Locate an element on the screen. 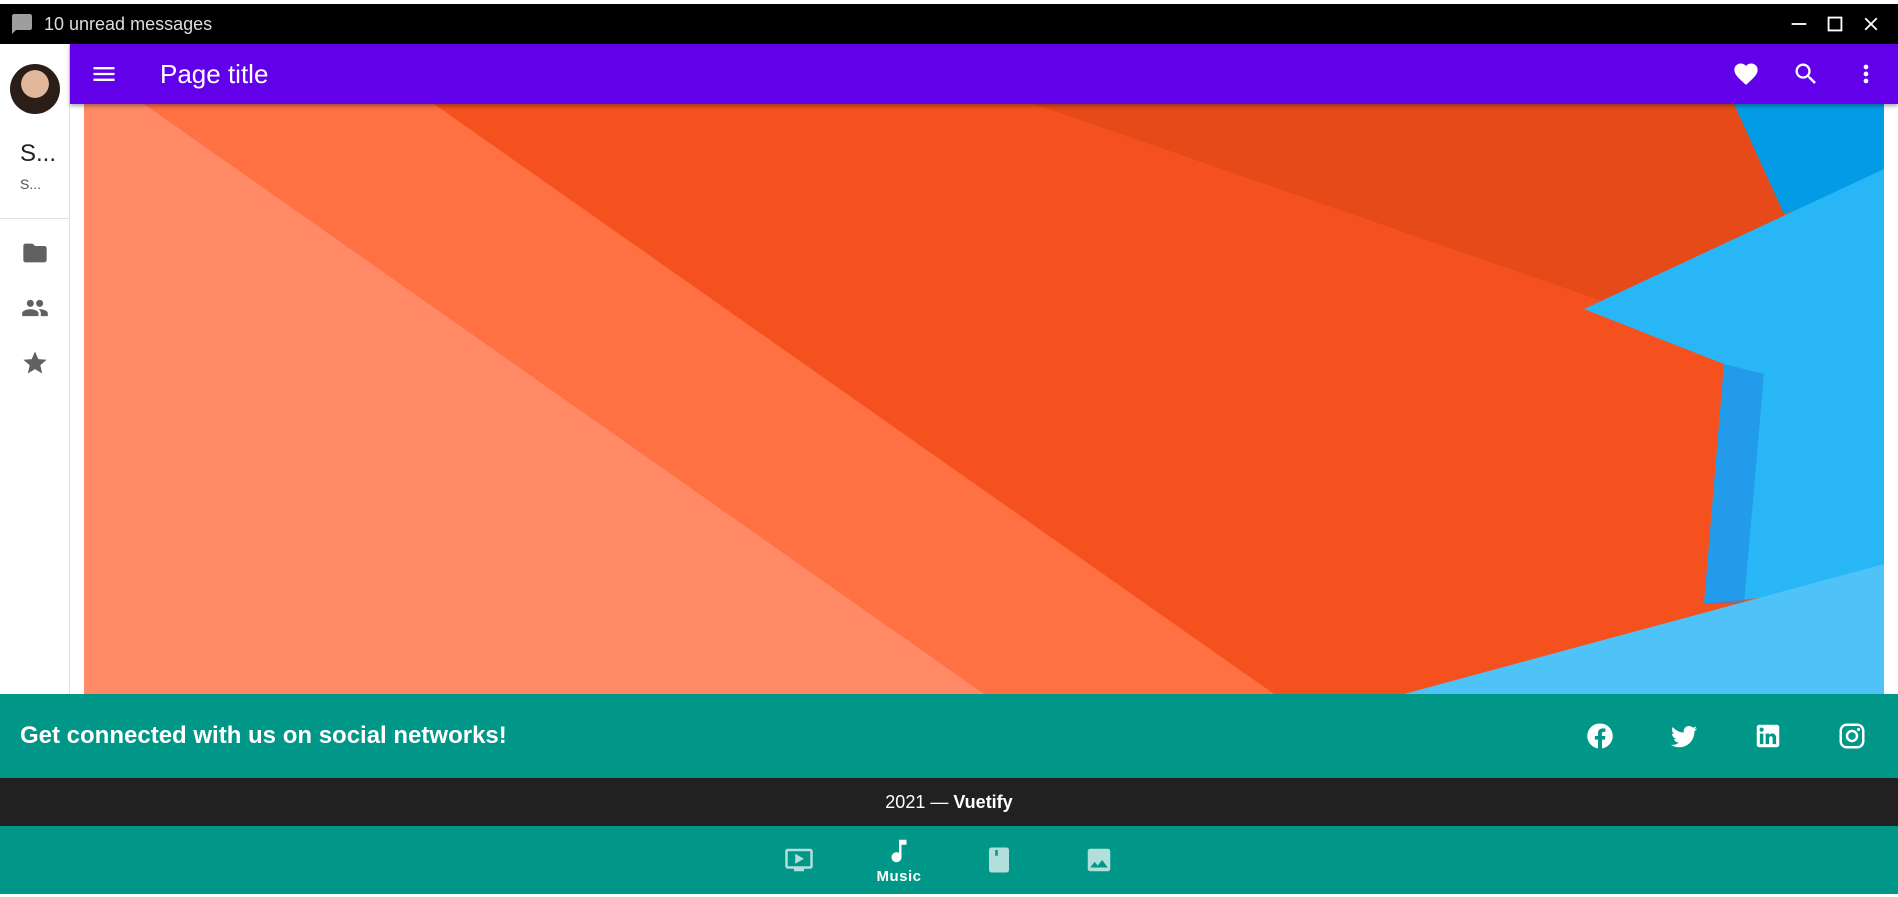 The height and width of the screenshot is (897, 1898). menu-icon is located at coordinates (104, 74).